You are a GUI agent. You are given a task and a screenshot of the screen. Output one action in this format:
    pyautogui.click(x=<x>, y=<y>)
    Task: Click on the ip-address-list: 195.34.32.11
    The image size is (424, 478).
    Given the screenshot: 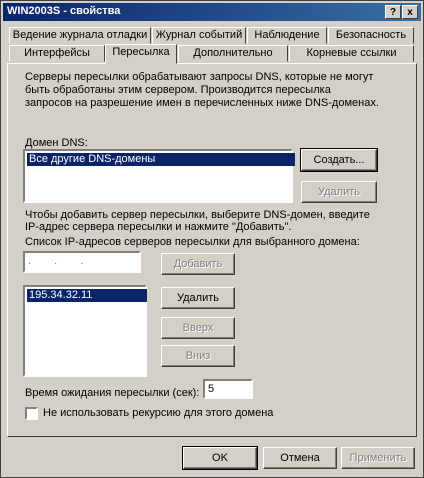 What is the action you would take?
    pyautogui.click(x=85, y=331)
    